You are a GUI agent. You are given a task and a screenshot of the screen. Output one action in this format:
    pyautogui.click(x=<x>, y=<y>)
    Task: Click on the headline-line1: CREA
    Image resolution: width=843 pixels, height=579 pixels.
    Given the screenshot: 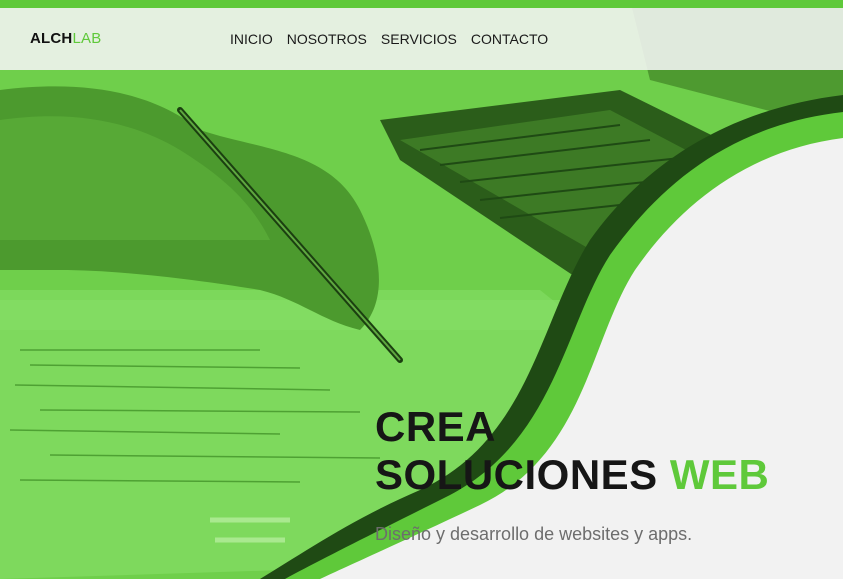 What is the action you would take?
    pyautogui.click(x=436, y=426)
    